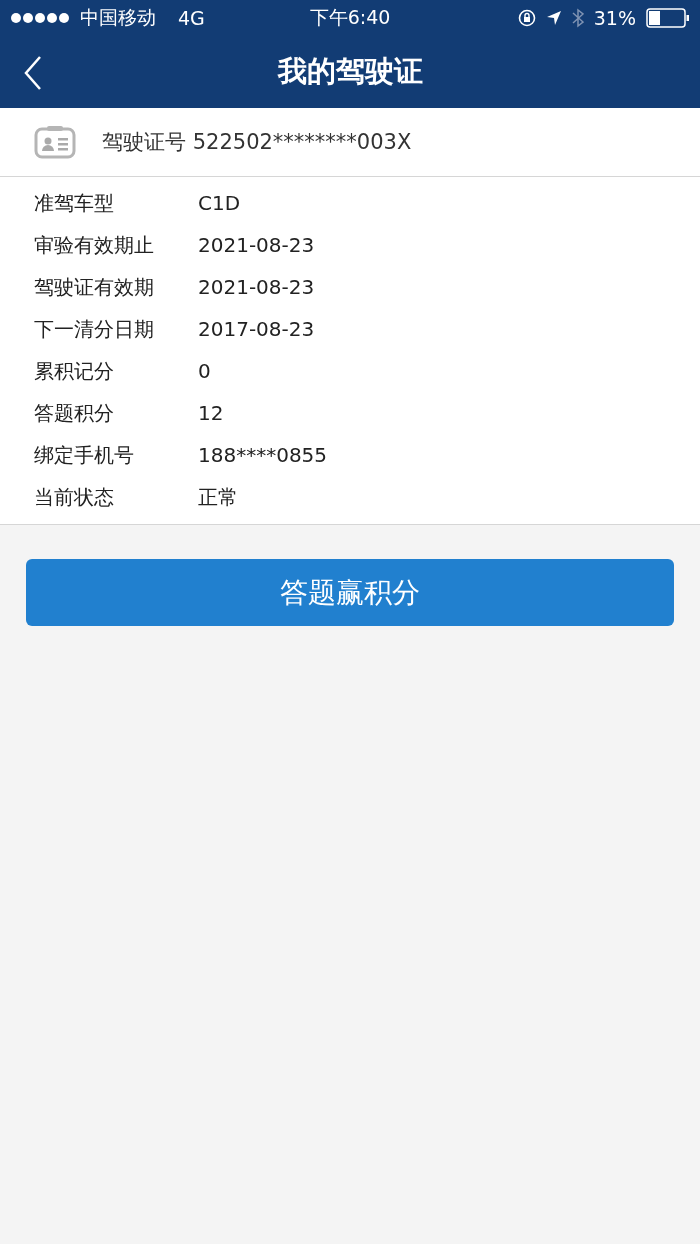 This screenshot has width=700, height=1244. Describe the element at coordinates (40, 18) in the screenshot. I see `signal-icon` at that location.